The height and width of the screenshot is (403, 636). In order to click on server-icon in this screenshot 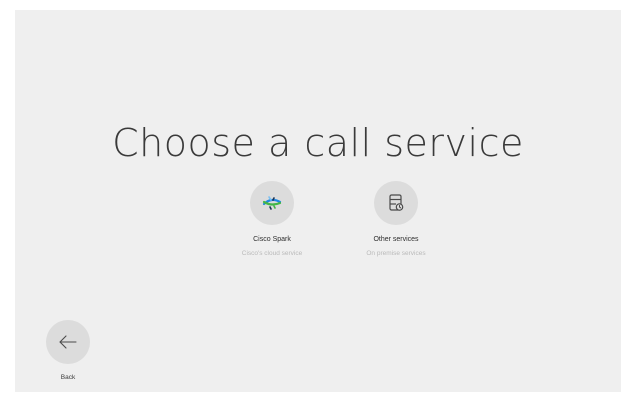, I will do `click(396, 202)`.